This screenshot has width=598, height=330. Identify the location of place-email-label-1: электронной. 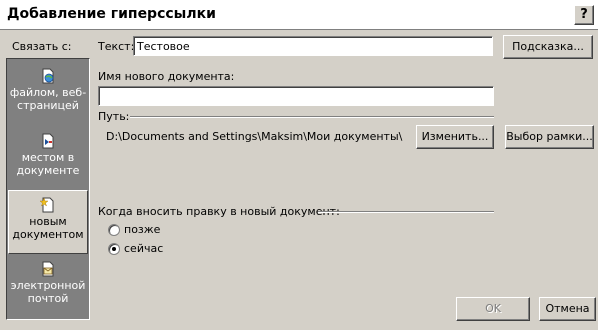
(48, 285).